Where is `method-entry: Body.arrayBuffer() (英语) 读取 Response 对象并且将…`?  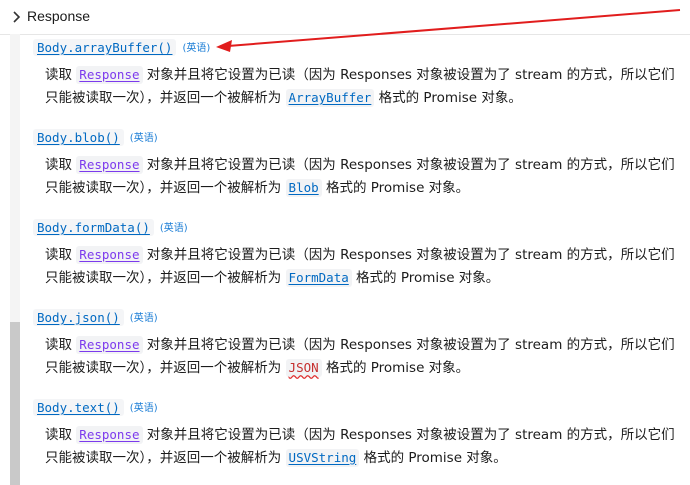 method-entry: Body.arrayBuffer() (英语) 读取 Response 对象并且将… is located at coordinates (358, 73).